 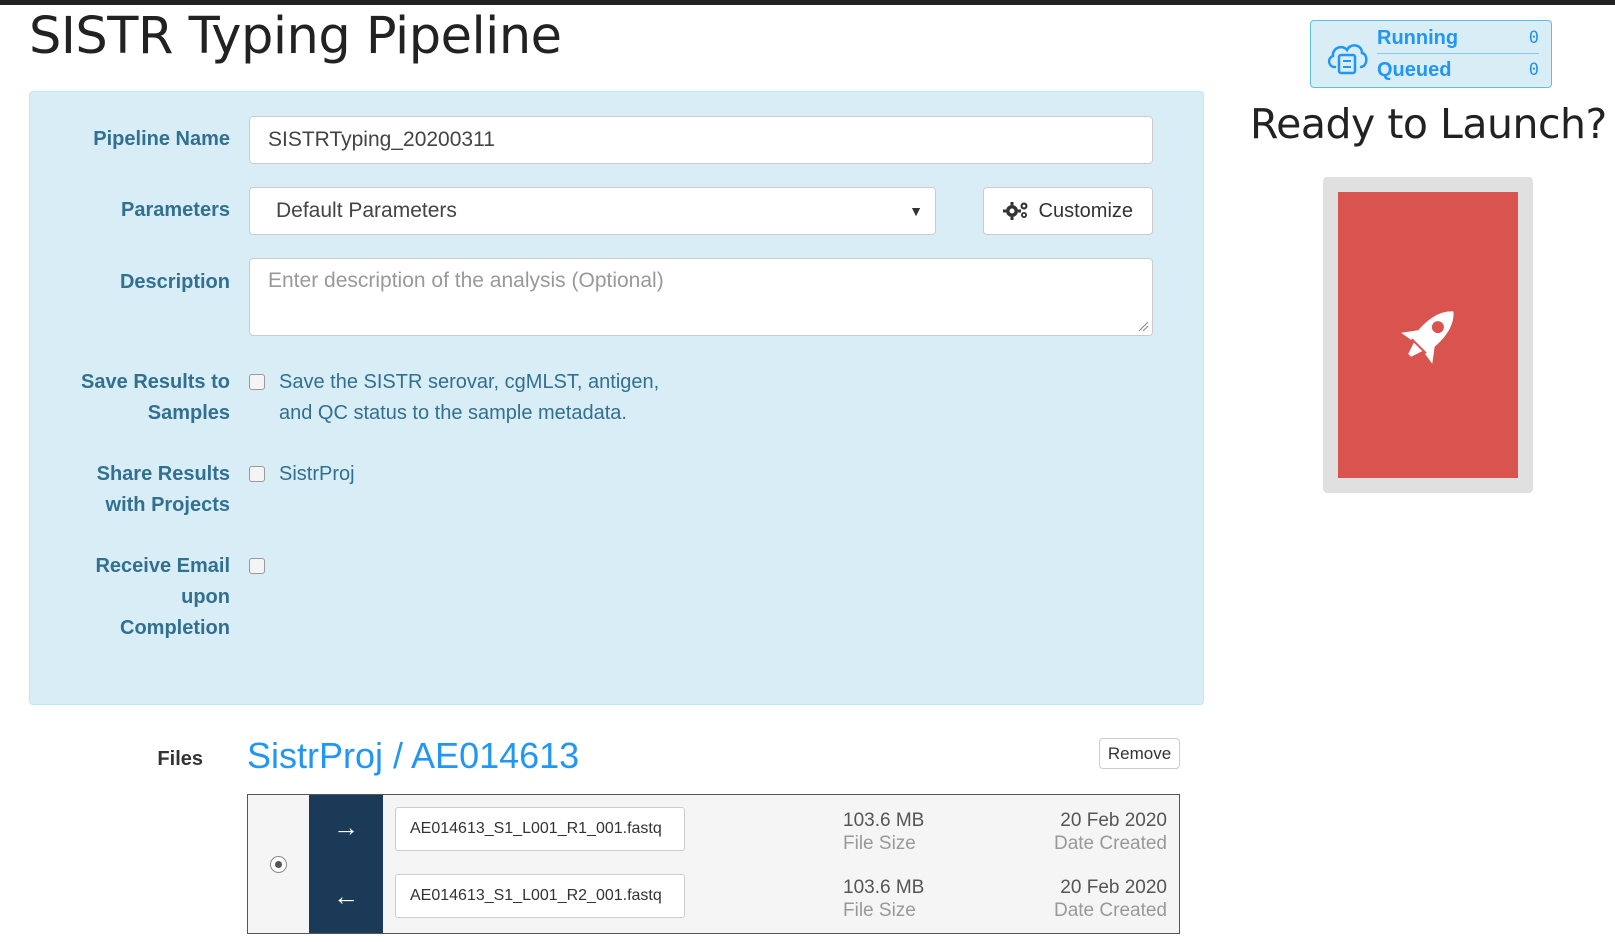 I want to click on status-running-count: 0, so click(x=1533, y=38).